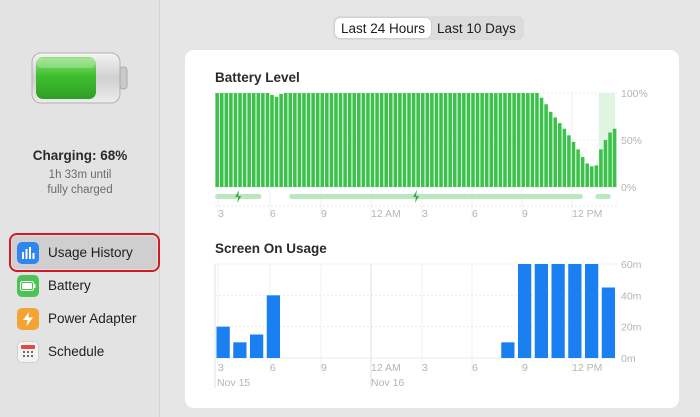 The height and width of the screenshot is (417, 700). I want to click on charge-sub-line2: fully charged, so click(80, 190).